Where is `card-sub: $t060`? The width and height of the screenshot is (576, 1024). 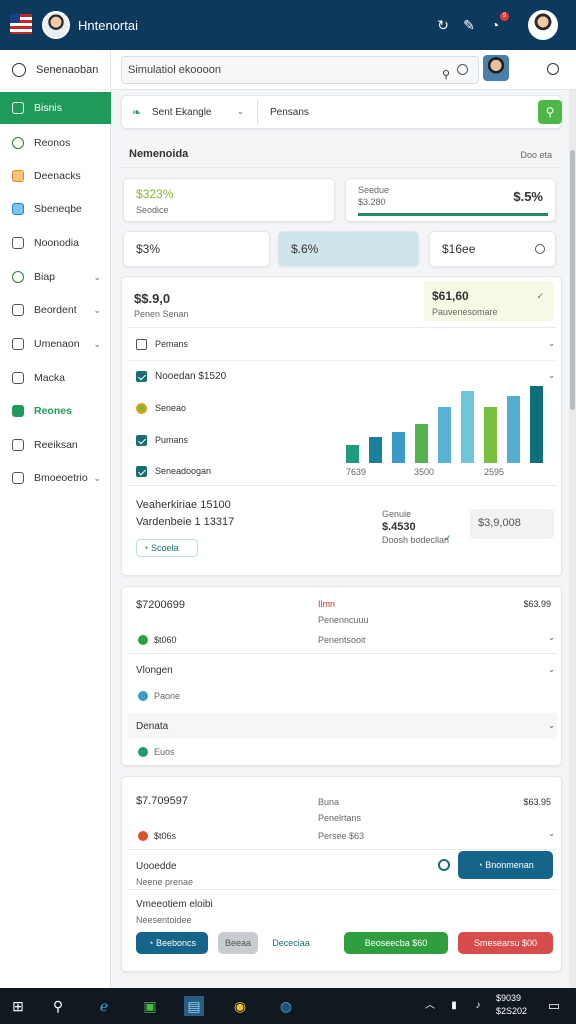
card-sub: $t060 is located at coordinates (165, 640).